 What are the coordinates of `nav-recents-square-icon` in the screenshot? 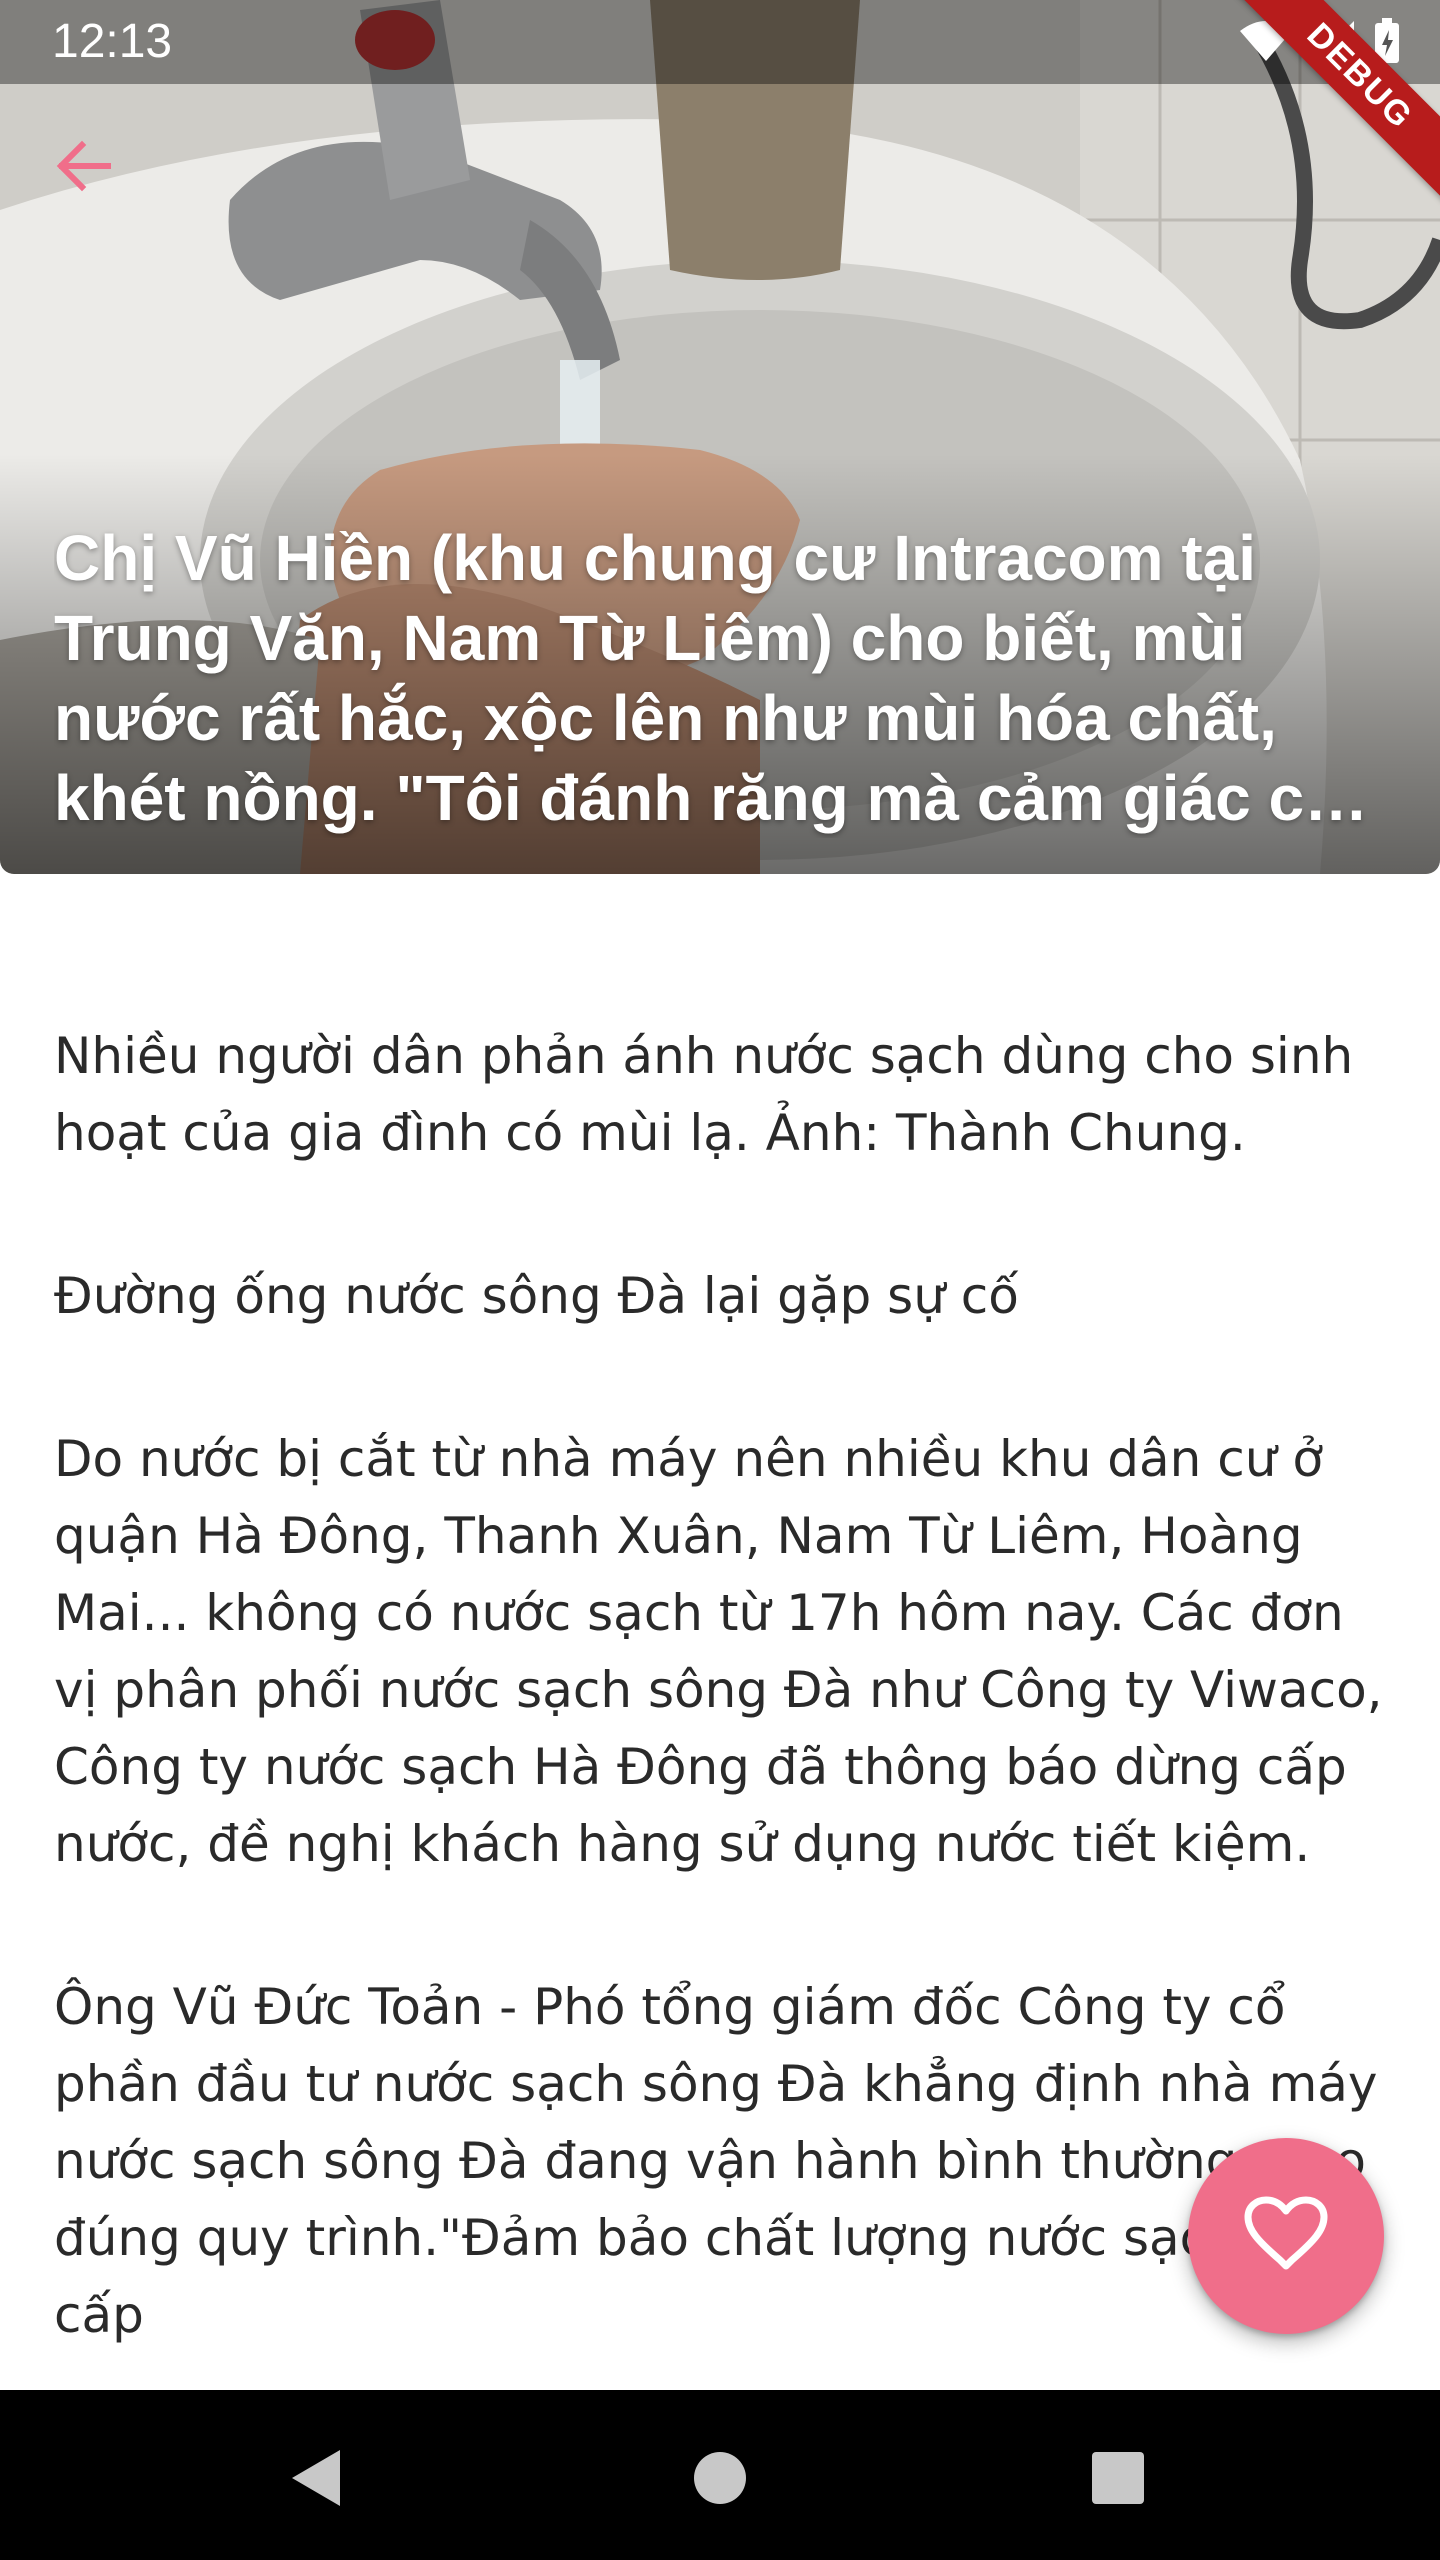 It's located at (1118, 2480).